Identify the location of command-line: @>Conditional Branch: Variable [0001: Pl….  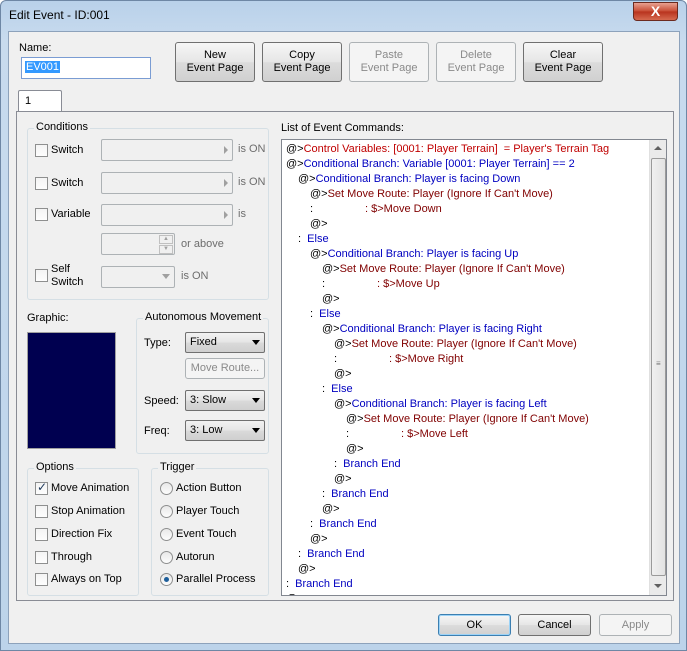
(430, 164).